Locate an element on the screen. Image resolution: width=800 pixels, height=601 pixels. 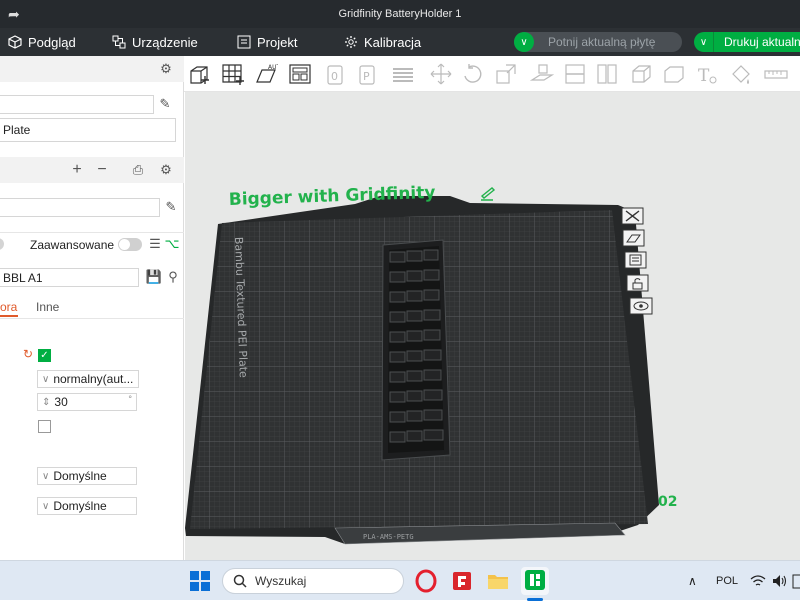
orient-icon: 0 is located at coordinates (337, 74).